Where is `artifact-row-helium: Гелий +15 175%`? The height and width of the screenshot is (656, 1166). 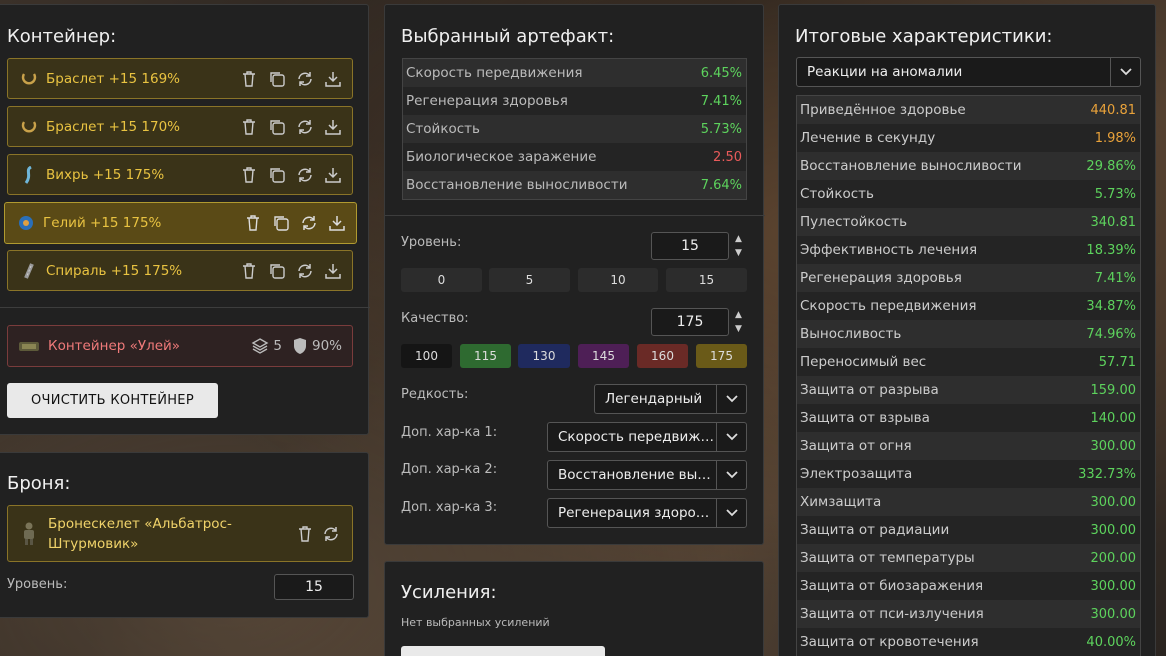
artifact-row-helium: Гелий +15 175% is located at coordinates (180, 223).